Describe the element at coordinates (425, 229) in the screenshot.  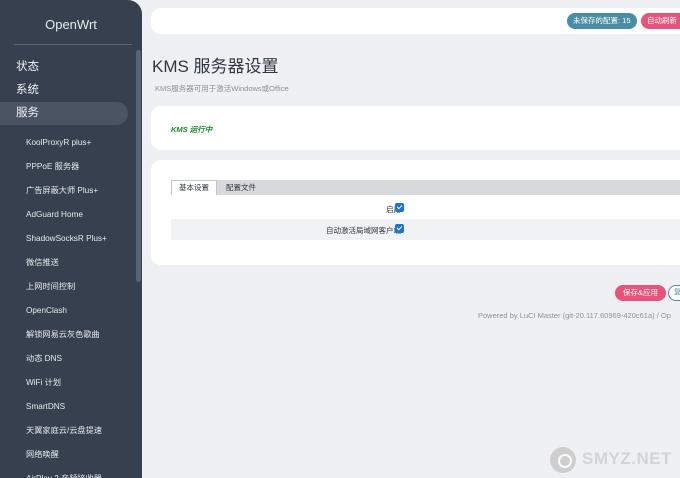
I see `setting-row-auto-activate: 自动激活局域网客户端` at that location.